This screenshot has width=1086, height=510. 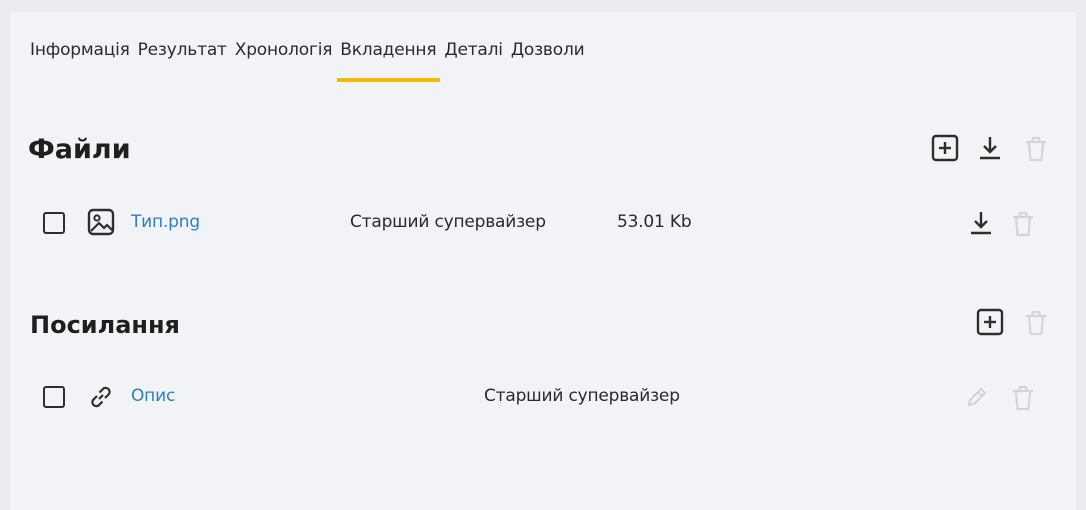 I want to click on delete-links-icon, so click(x=1036, y=323).